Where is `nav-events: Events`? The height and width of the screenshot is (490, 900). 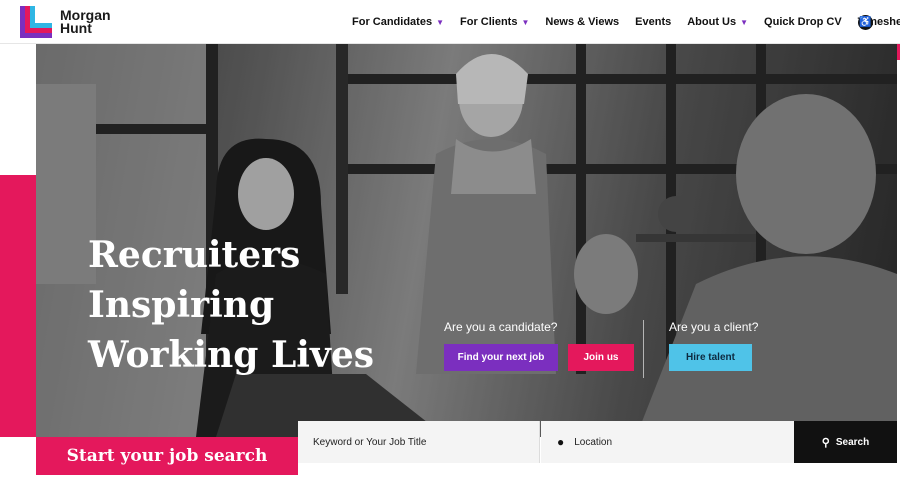 nav-events: Events is located at coordinates (653, 22).